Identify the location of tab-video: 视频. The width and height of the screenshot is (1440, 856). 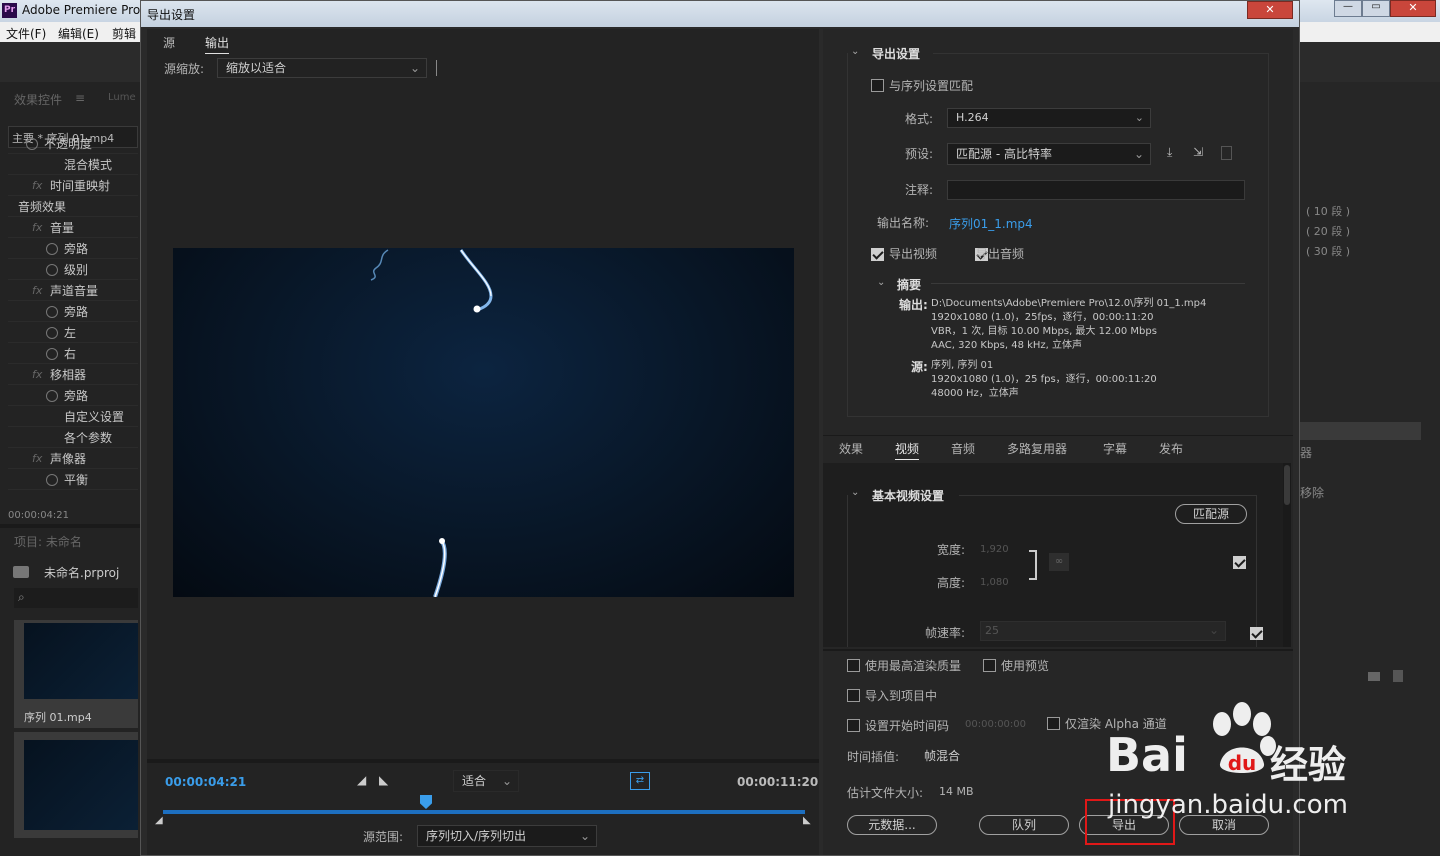
(907, 450).